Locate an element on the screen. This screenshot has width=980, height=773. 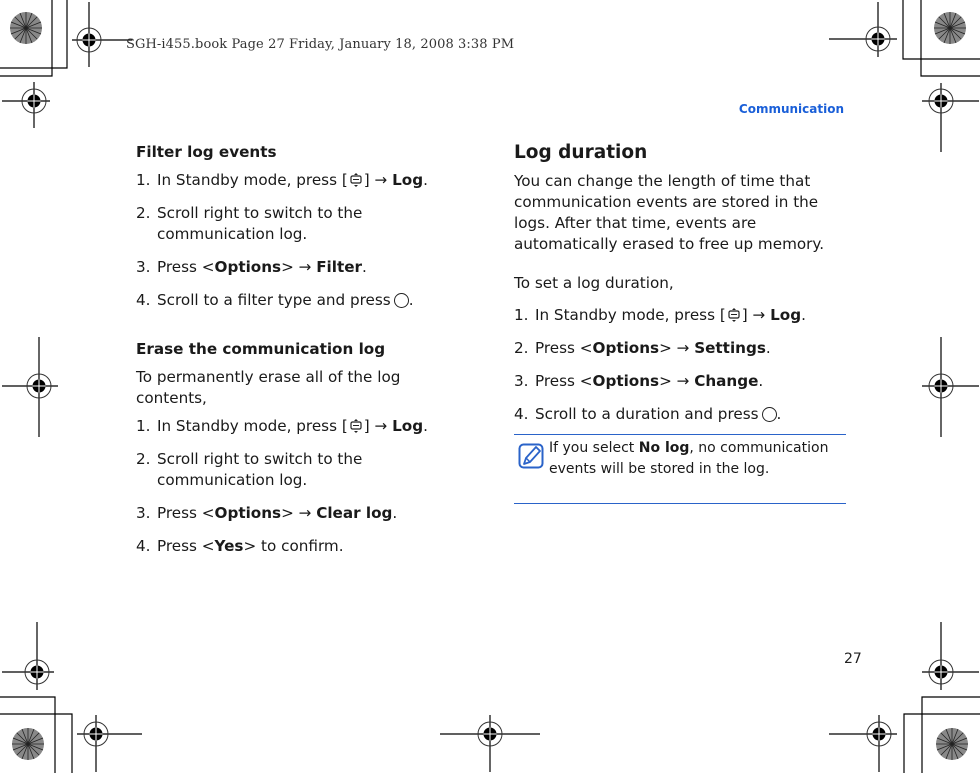
log-duration-lead: To set a log duration, is located at coordinates (594, 283).